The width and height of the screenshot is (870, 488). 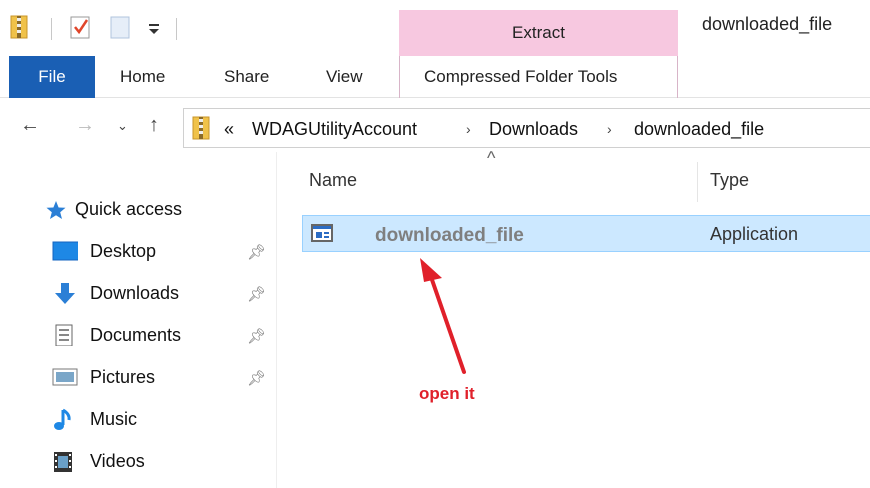 What do you see at coordinates (154, 29) in the screenshot?
I see `customize-qat-icon` at bounding box center [154, 29].